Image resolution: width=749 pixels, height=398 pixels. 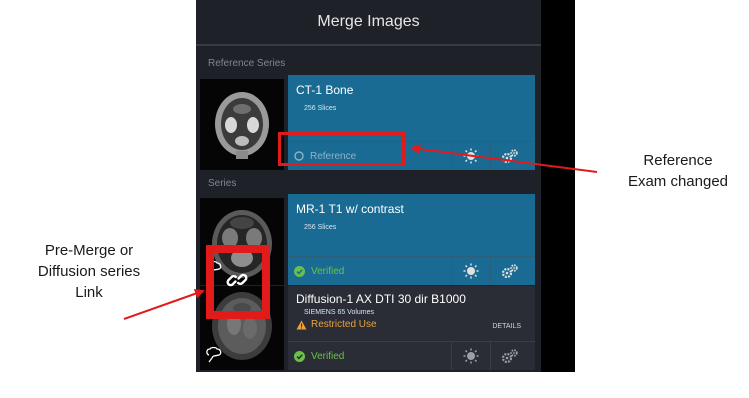 I want to click on reference-annotation: Reference Exam changed, so click(x=678, y=171).